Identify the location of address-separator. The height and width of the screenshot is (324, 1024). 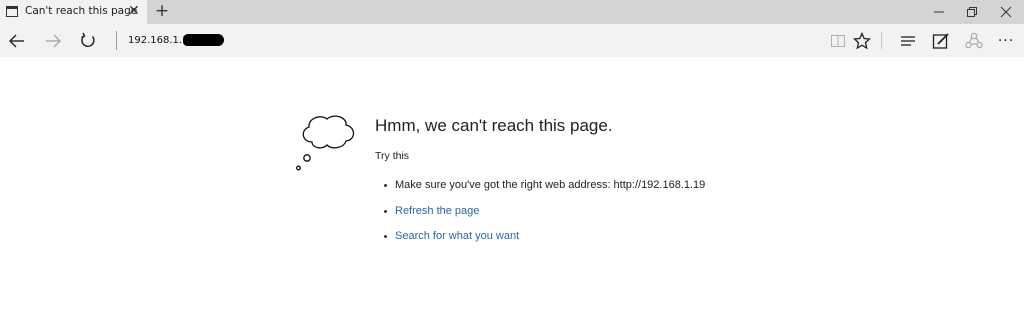
(116, 40).